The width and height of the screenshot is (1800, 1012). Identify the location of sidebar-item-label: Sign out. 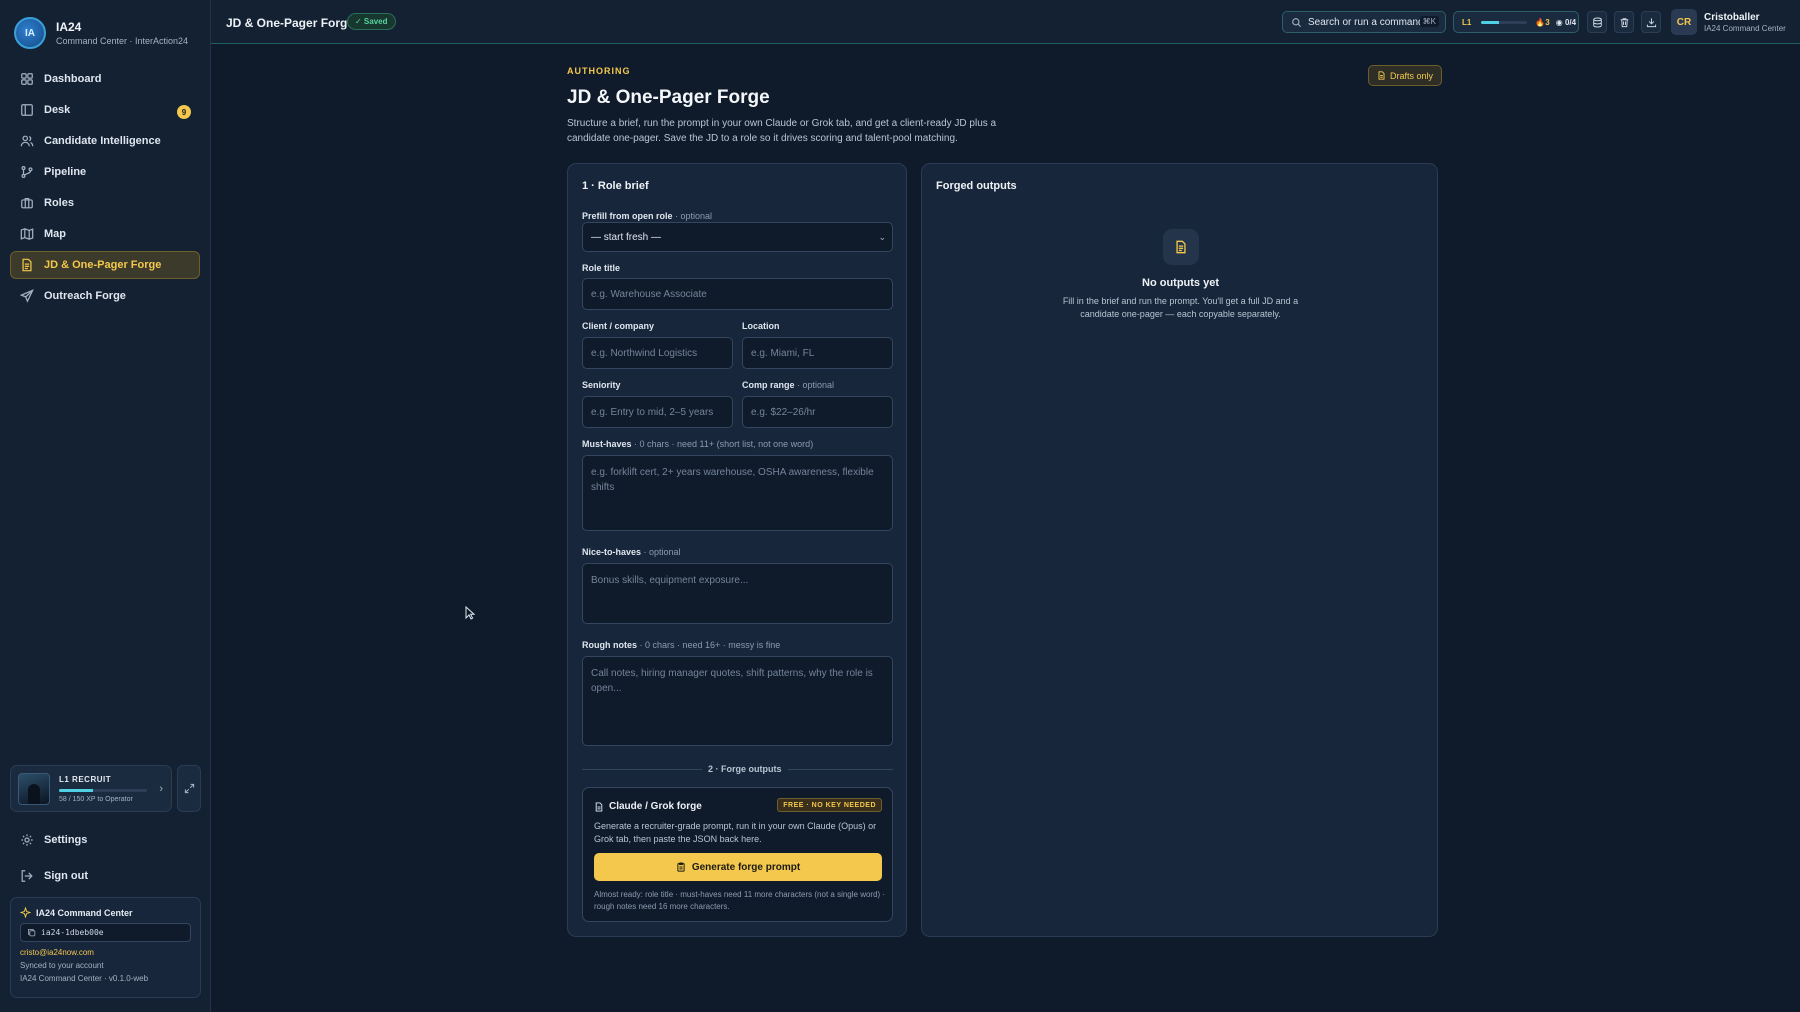
(66, 876).